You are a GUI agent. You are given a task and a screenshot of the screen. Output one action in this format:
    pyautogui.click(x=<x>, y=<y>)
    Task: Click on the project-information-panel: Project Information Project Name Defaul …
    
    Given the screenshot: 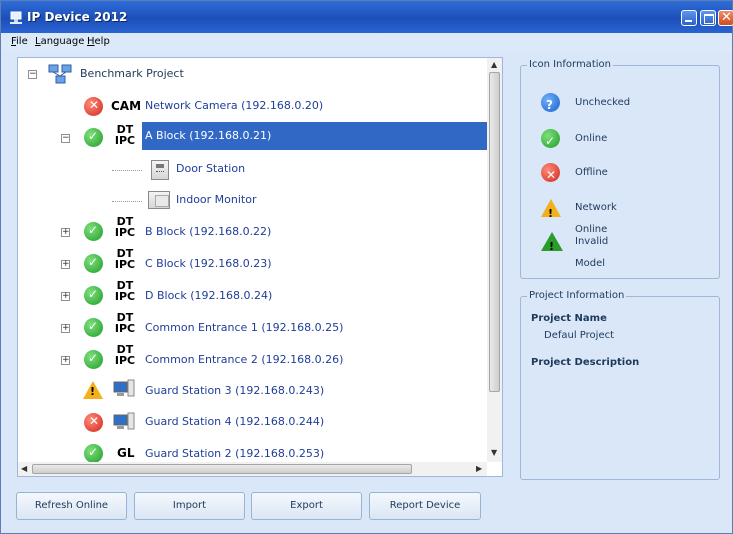 What is the action you would take?
    pyautogui.click(x=620, y=385)
    